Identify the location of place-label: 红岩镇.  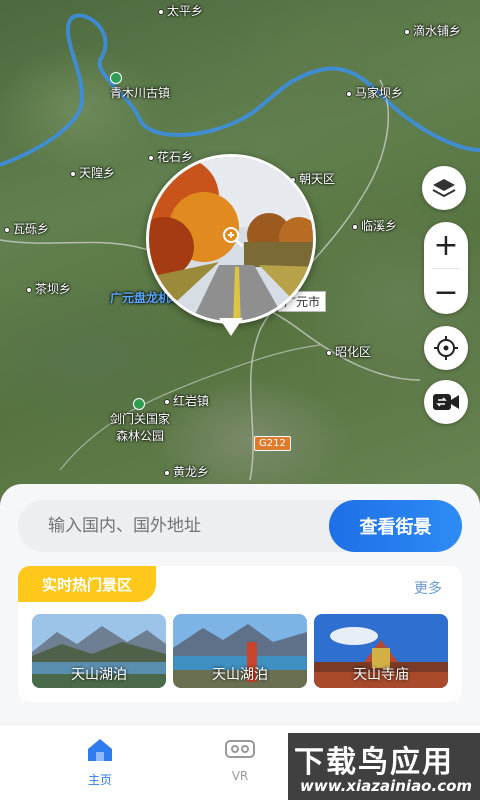
(186, 400).